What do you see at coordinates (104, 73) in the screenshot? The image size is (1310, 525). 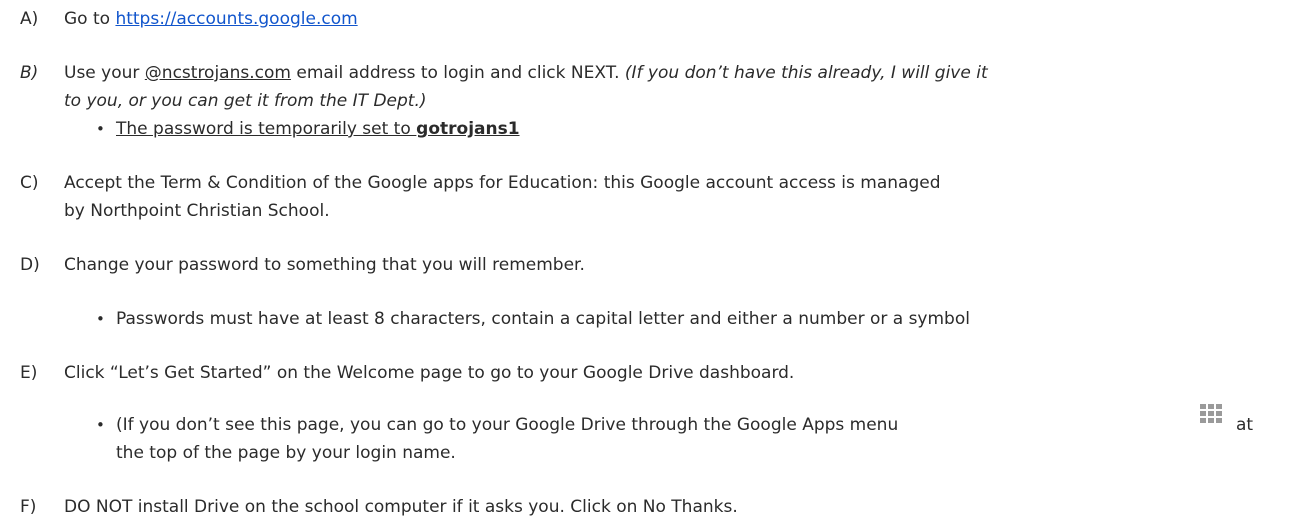 I see `step-b-prefix: Use your` at bounding box center [104, 73].